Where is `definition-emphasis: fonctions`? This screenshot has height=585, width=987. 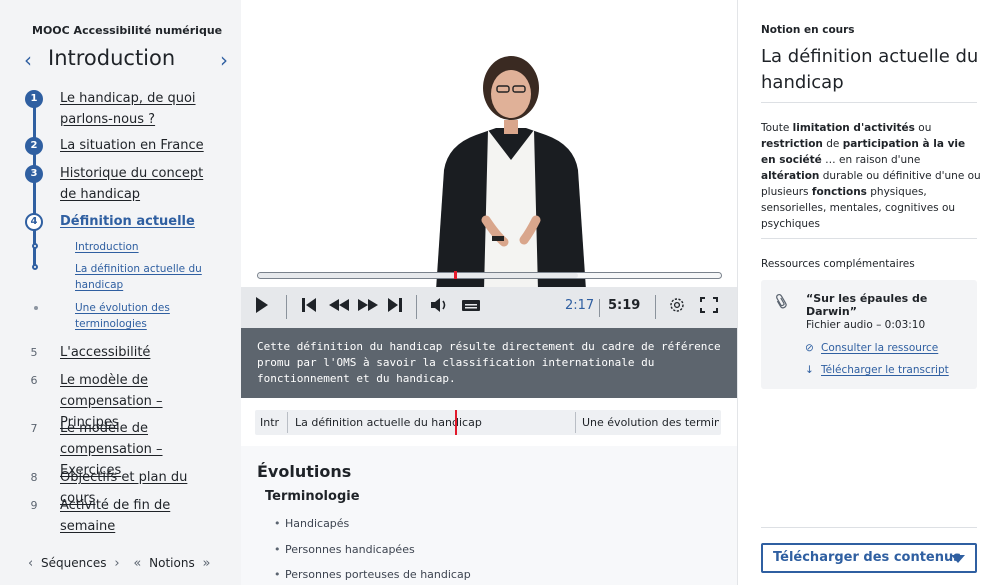
definition-emphasis: fonctions is located at coordinates (839, 192).